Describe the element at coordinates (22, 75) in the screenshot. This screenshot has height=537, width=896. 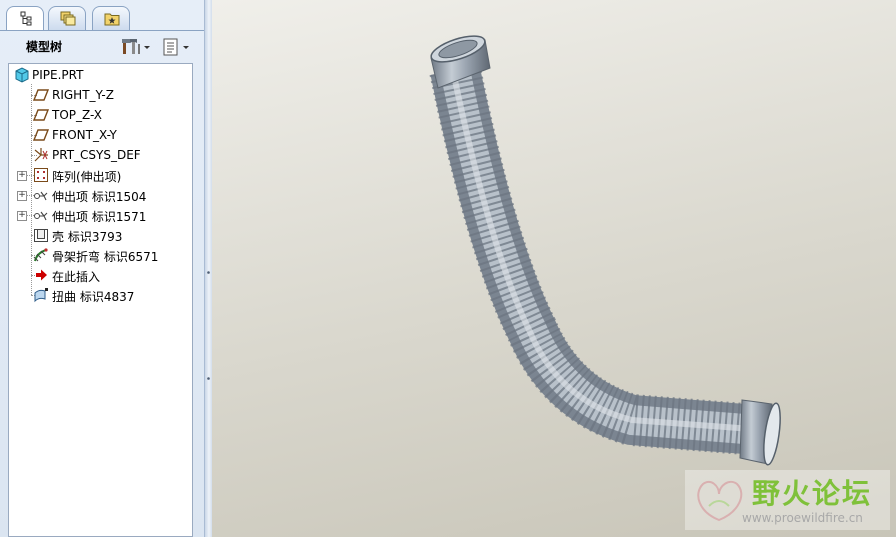
I see `part-icon` at that location.